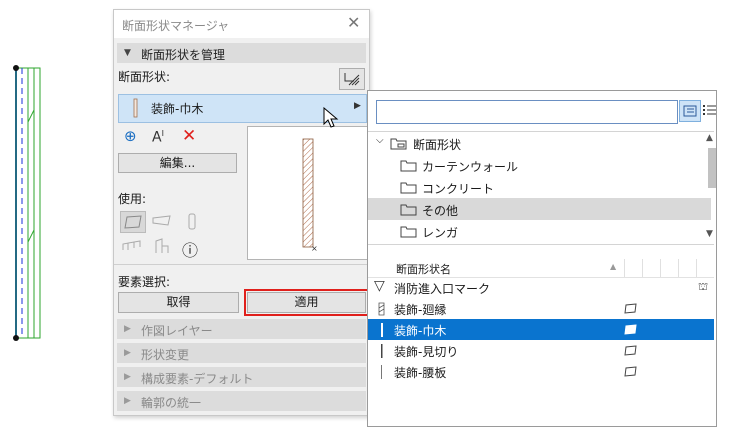  I want to click on profile-settings-icon, so click(352, 79).